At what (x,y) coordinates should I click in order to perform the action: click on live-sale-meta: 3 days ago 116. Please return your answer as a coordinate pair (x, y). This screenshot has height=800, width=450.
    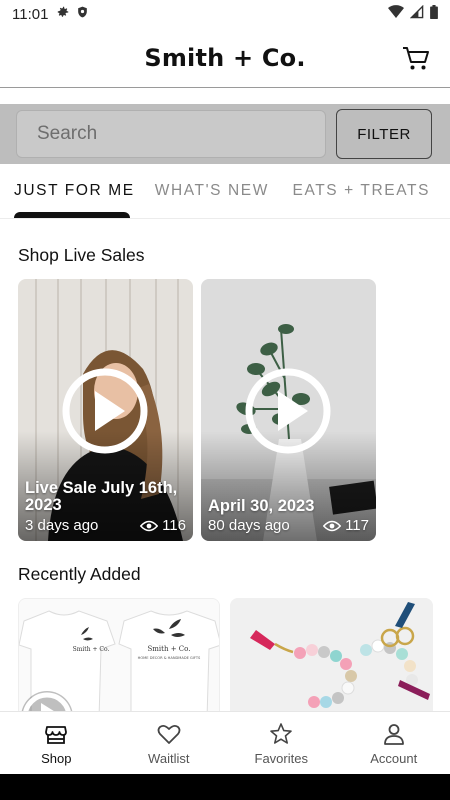
    Looking at the image, I should click on (105, 525).